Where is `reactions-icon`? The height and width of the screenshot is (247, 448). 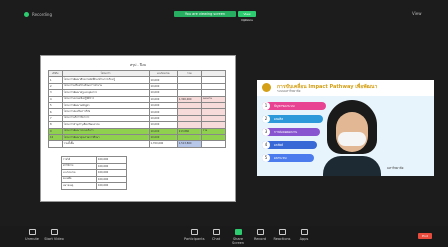
reactions-icon is located at coordinates (282, 232).